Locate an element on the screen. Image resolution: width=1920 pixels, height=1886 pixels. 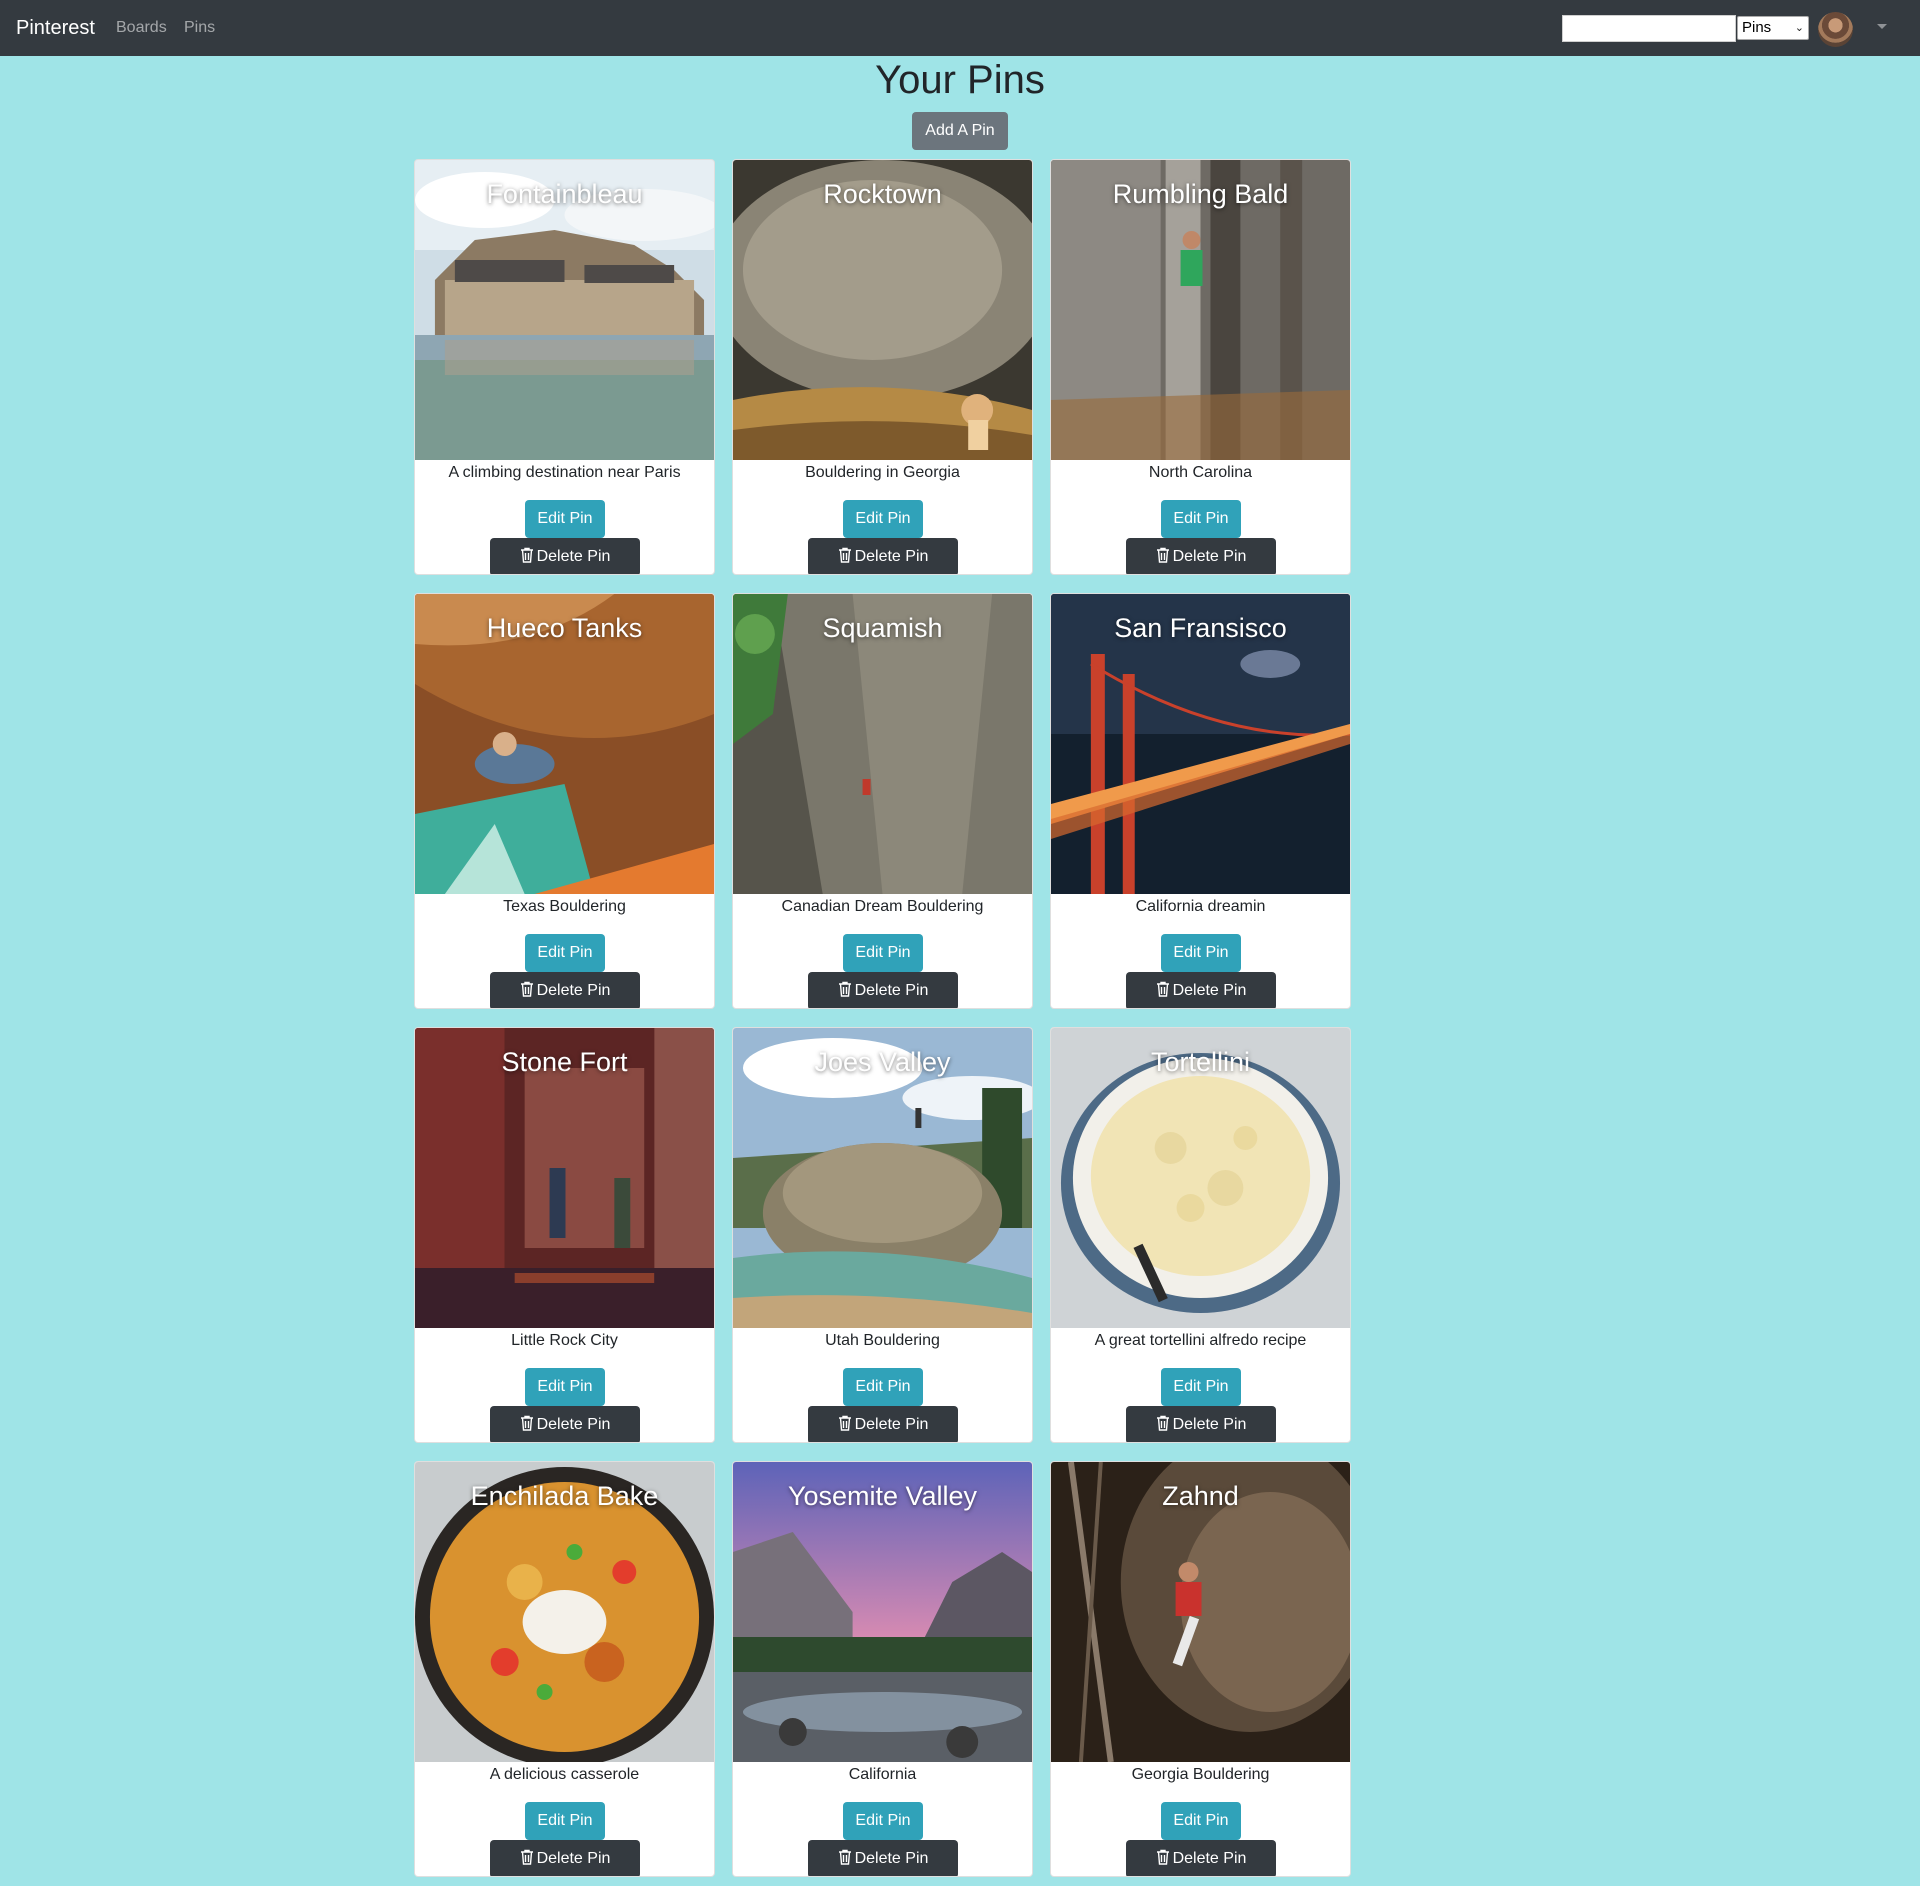
nav-link-pins: Pins is located at coordinates (199, 28).